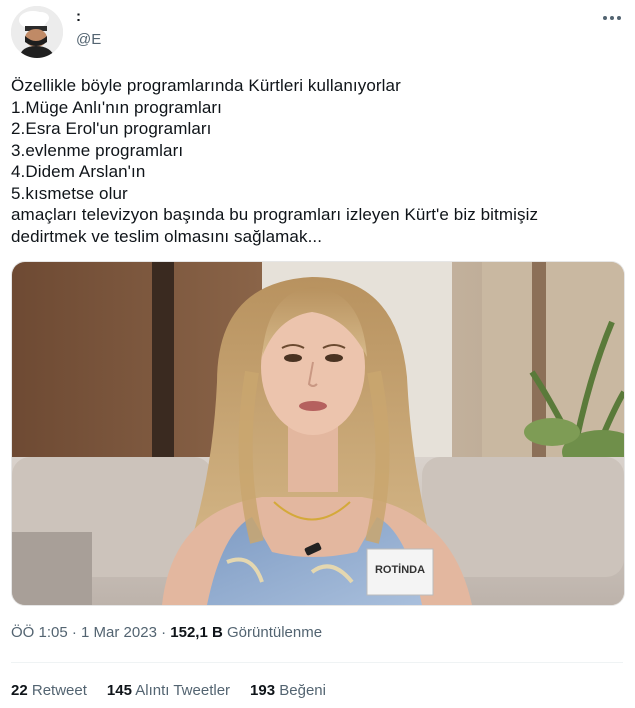 The width and height of the screenshot is (635, 708). Describe the element at coordinates (263, 690) in the screenshot. I see `like-count: 193` at that location.